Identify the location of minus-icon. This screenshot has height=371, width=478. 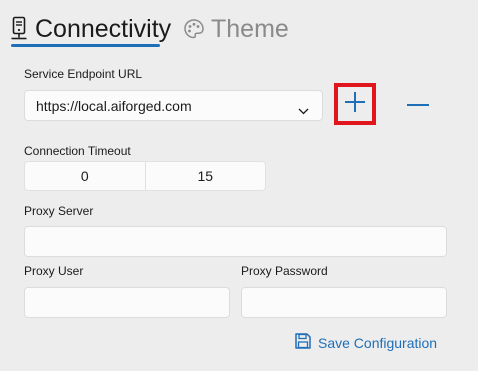
(418, 103).